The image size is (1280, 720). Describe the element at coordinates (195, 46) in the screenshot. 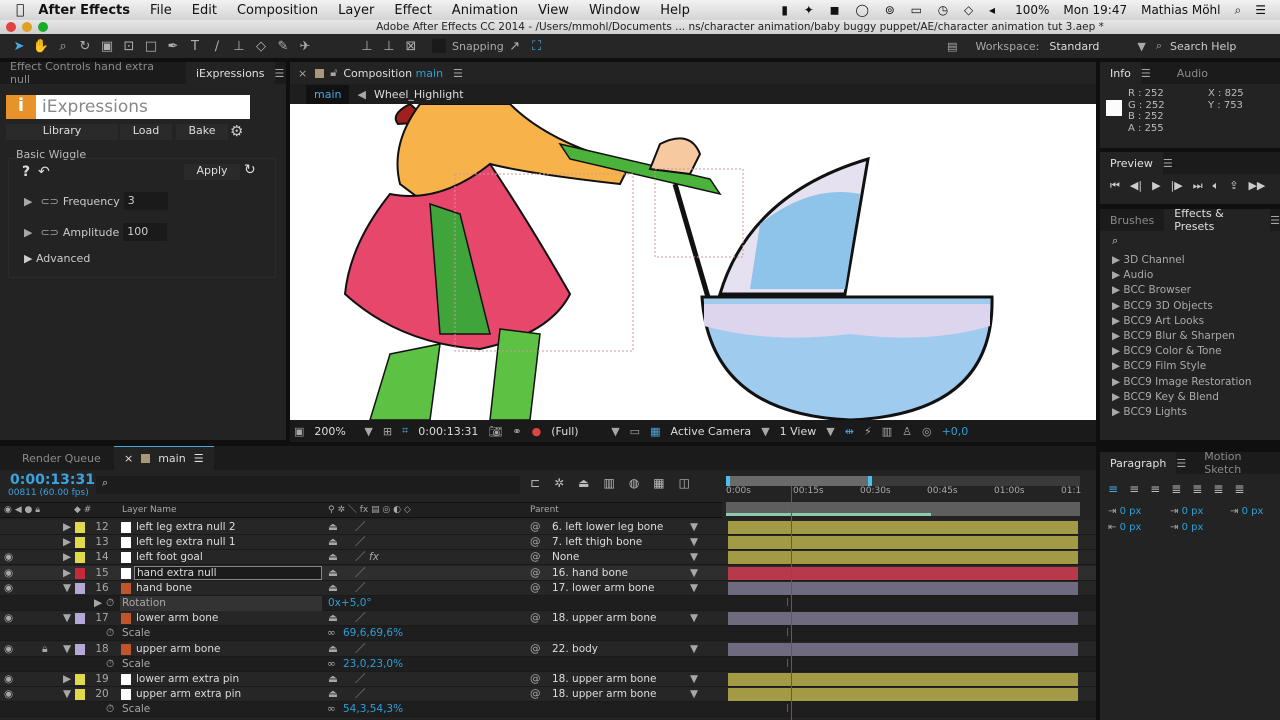

I see `text-tool-icon: T` at that location.